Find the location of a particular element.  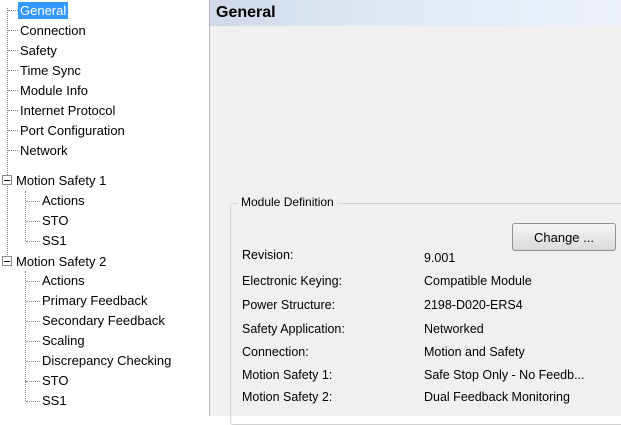

tree-item-discrepancy-checking: Discrepancy Checking is located at coordinates (106, 361).